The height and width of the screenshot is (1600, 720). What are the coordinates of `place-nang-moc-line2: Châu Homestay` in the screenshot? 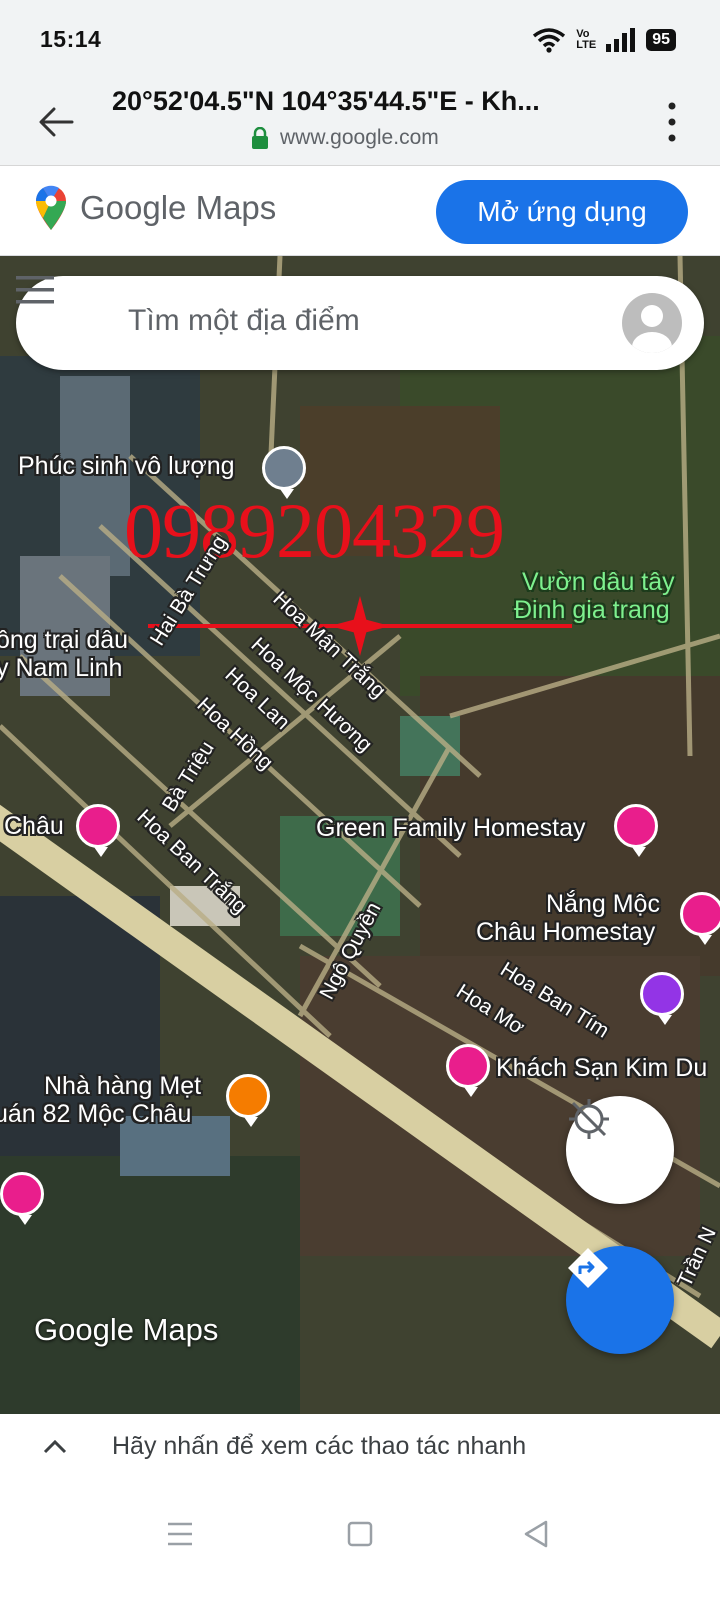 It's located at (565, 932).